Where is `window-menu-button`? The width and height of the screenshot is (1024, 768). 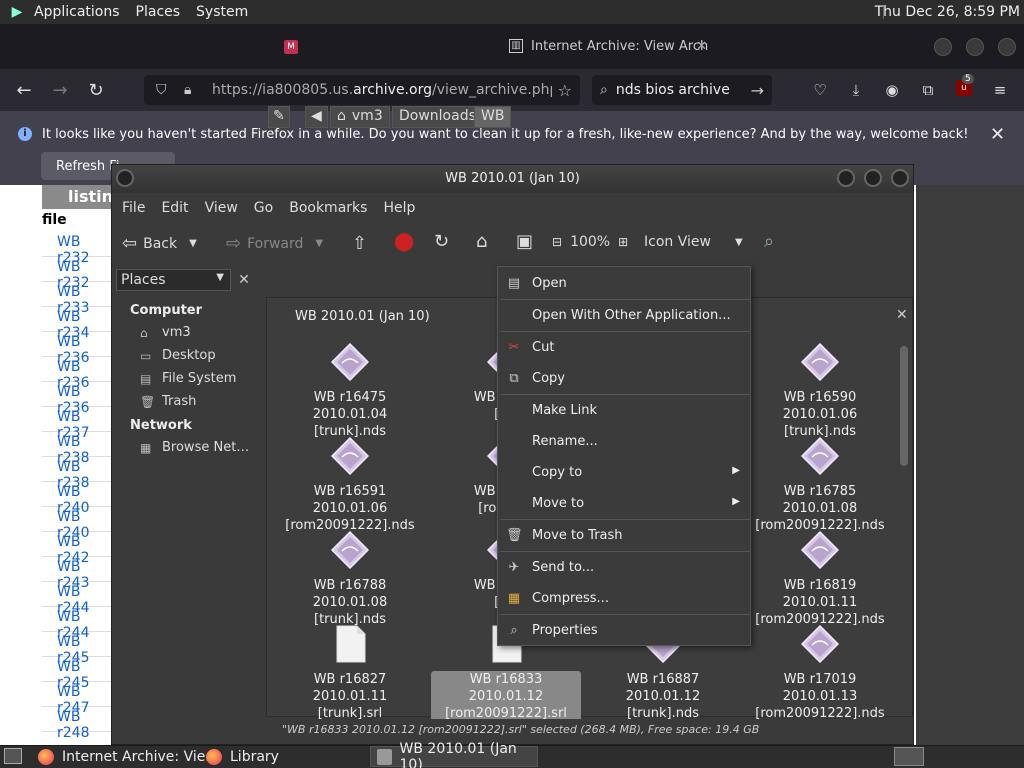
window-menu-button is located at coordinates (125, 178).